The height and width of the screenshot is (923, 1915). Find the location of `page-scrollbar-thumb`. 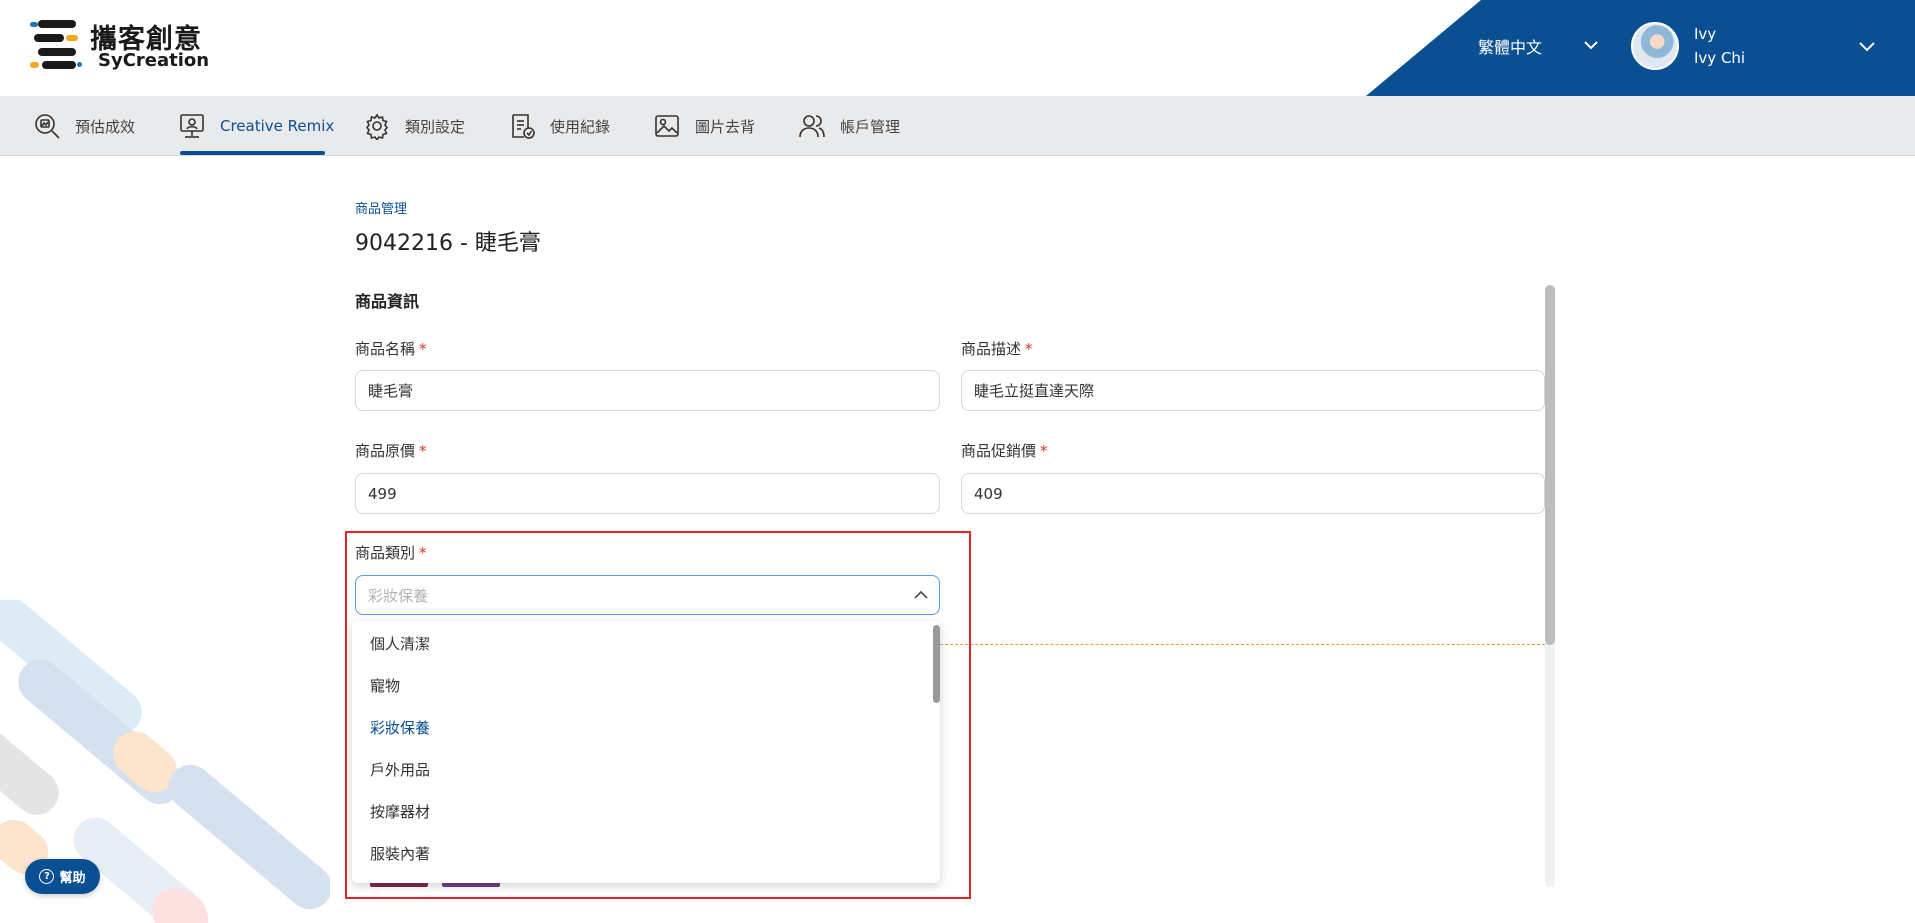

page-scrollbar-thumb is located at coordinates (1550, 465).